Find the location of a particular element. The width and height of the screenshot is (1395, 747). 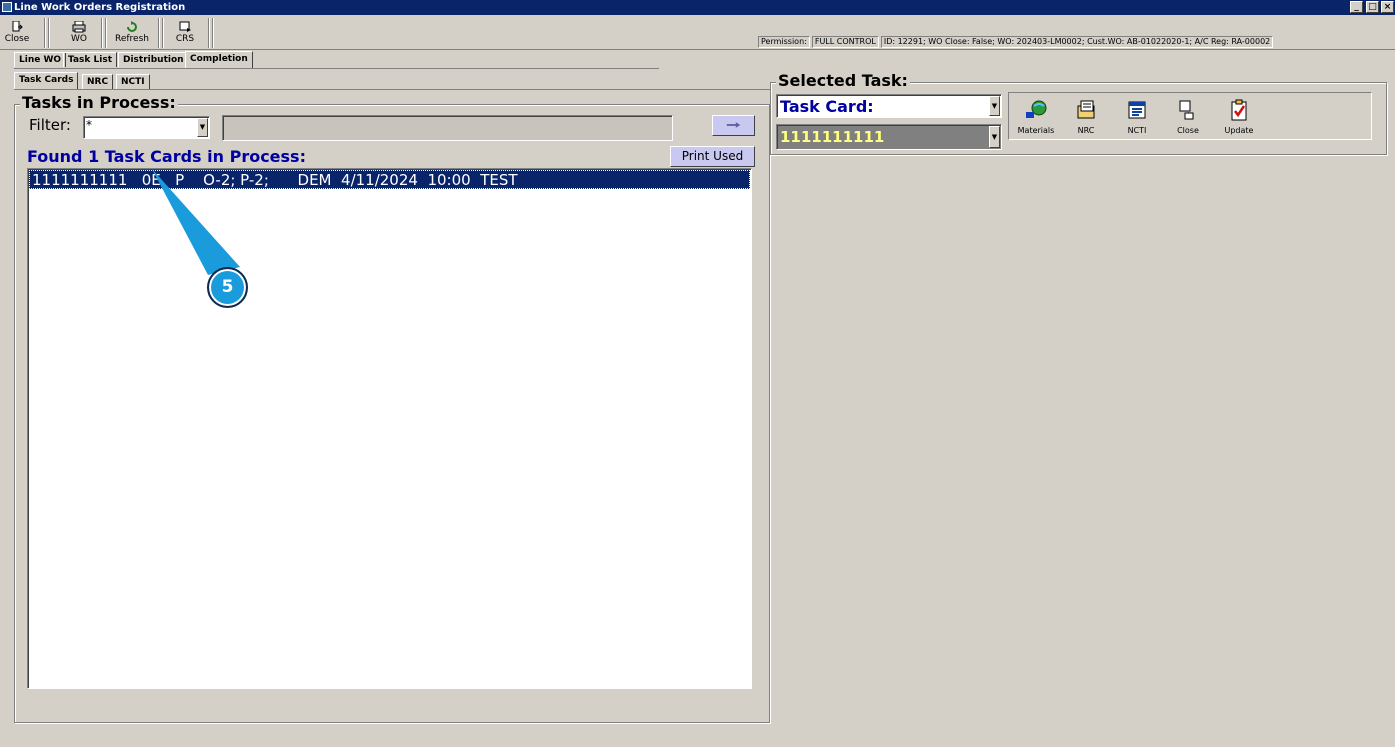

maximize-button: □ is located at coordinates (1372, 7).